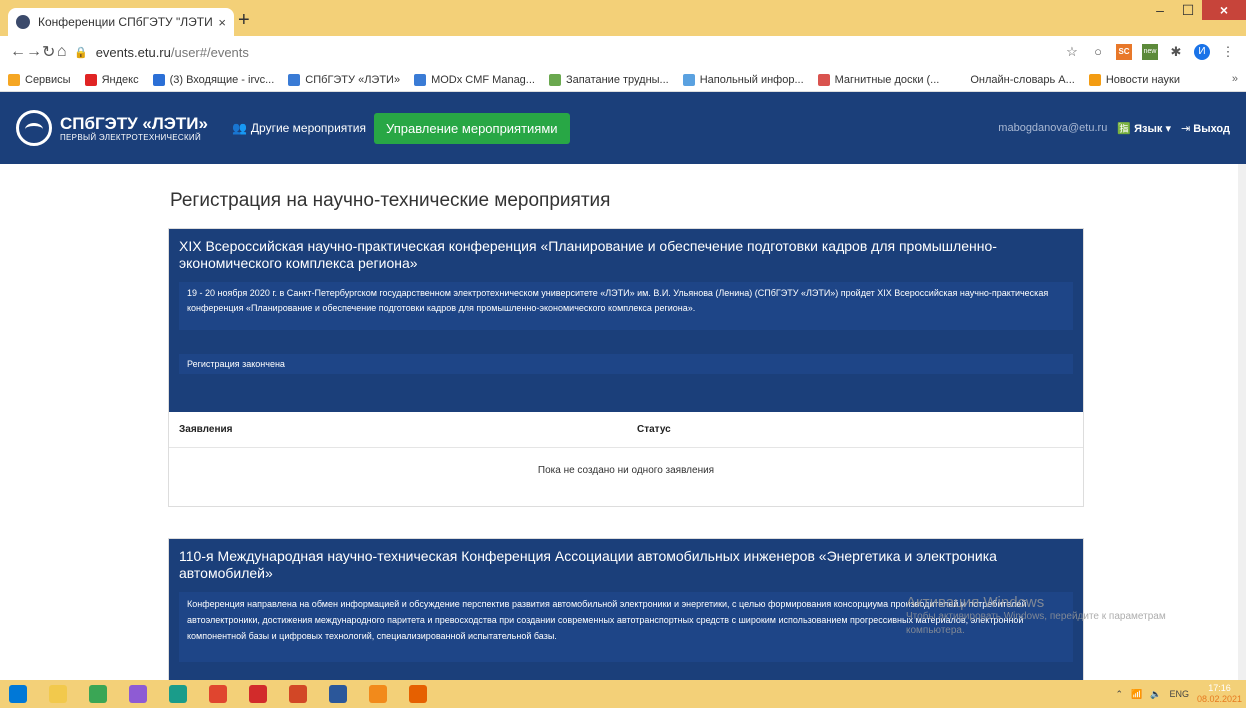 The width and height of the screenshot is (1246, 708). What do you see at coordinates (90, 79) in the screenshot?
I see `yandex-icon` at bounding box center [90, 79].